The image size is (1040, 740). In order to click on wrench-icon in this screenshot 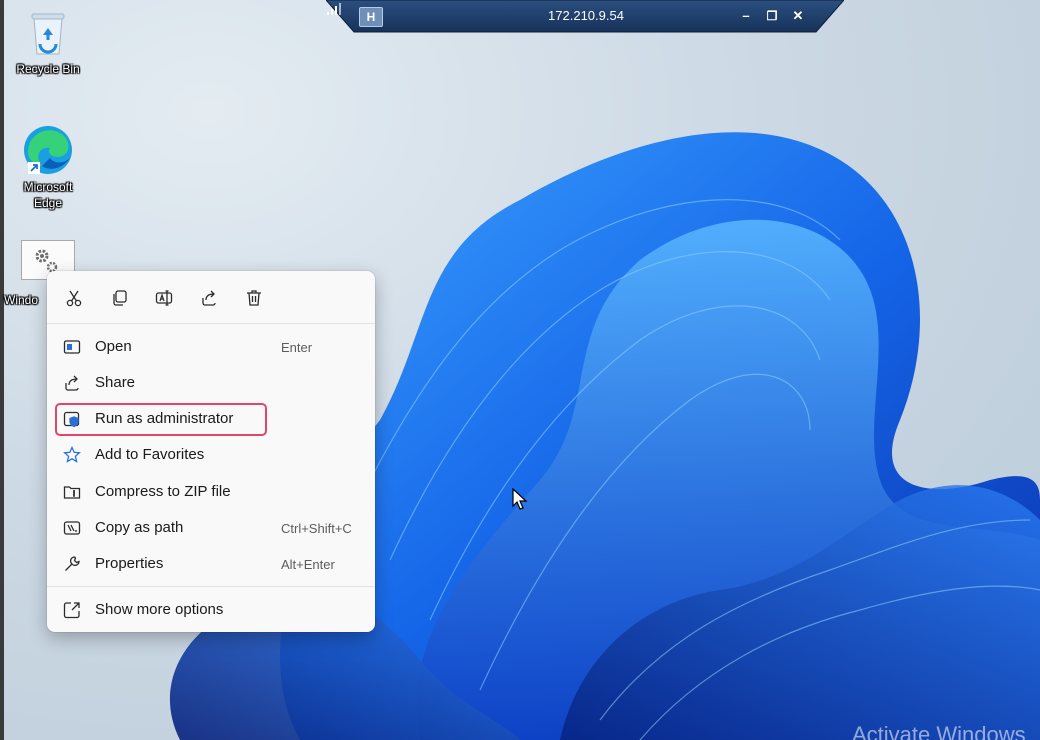, I will do `click(72, 564)`.